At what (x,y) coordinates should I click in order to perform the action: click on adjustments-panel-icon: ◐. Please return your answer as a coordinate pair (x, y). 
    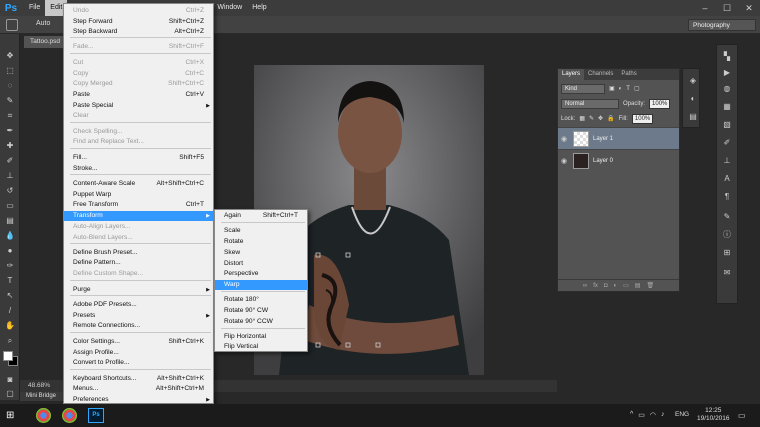
    Looking at the image, I should click on (693, 98).